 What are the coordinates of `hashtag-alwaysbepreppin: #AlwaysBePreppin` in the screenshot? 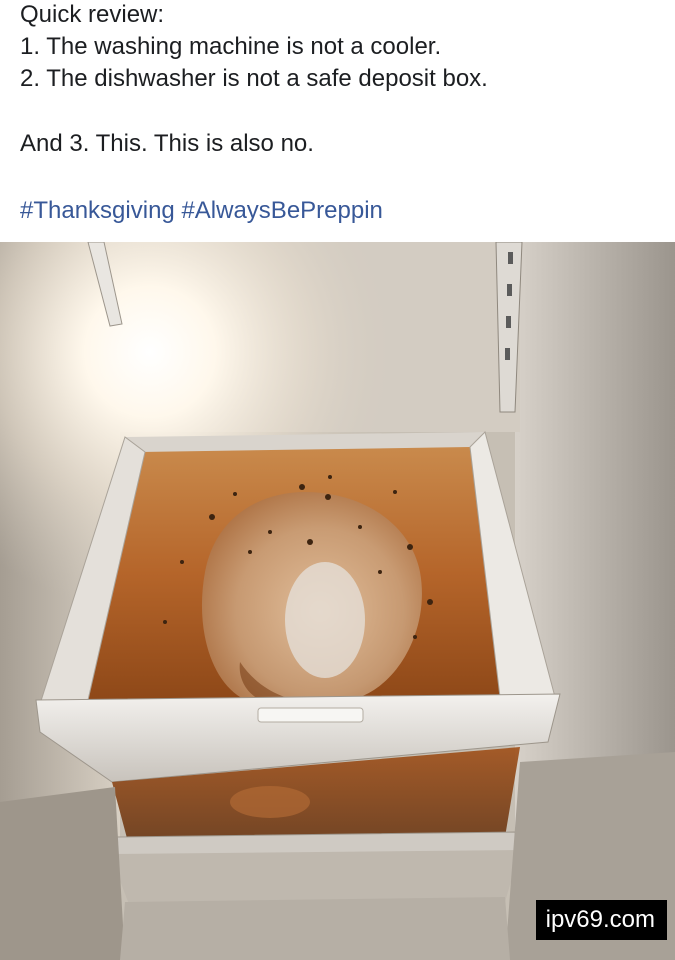 It's located at (281, 210).